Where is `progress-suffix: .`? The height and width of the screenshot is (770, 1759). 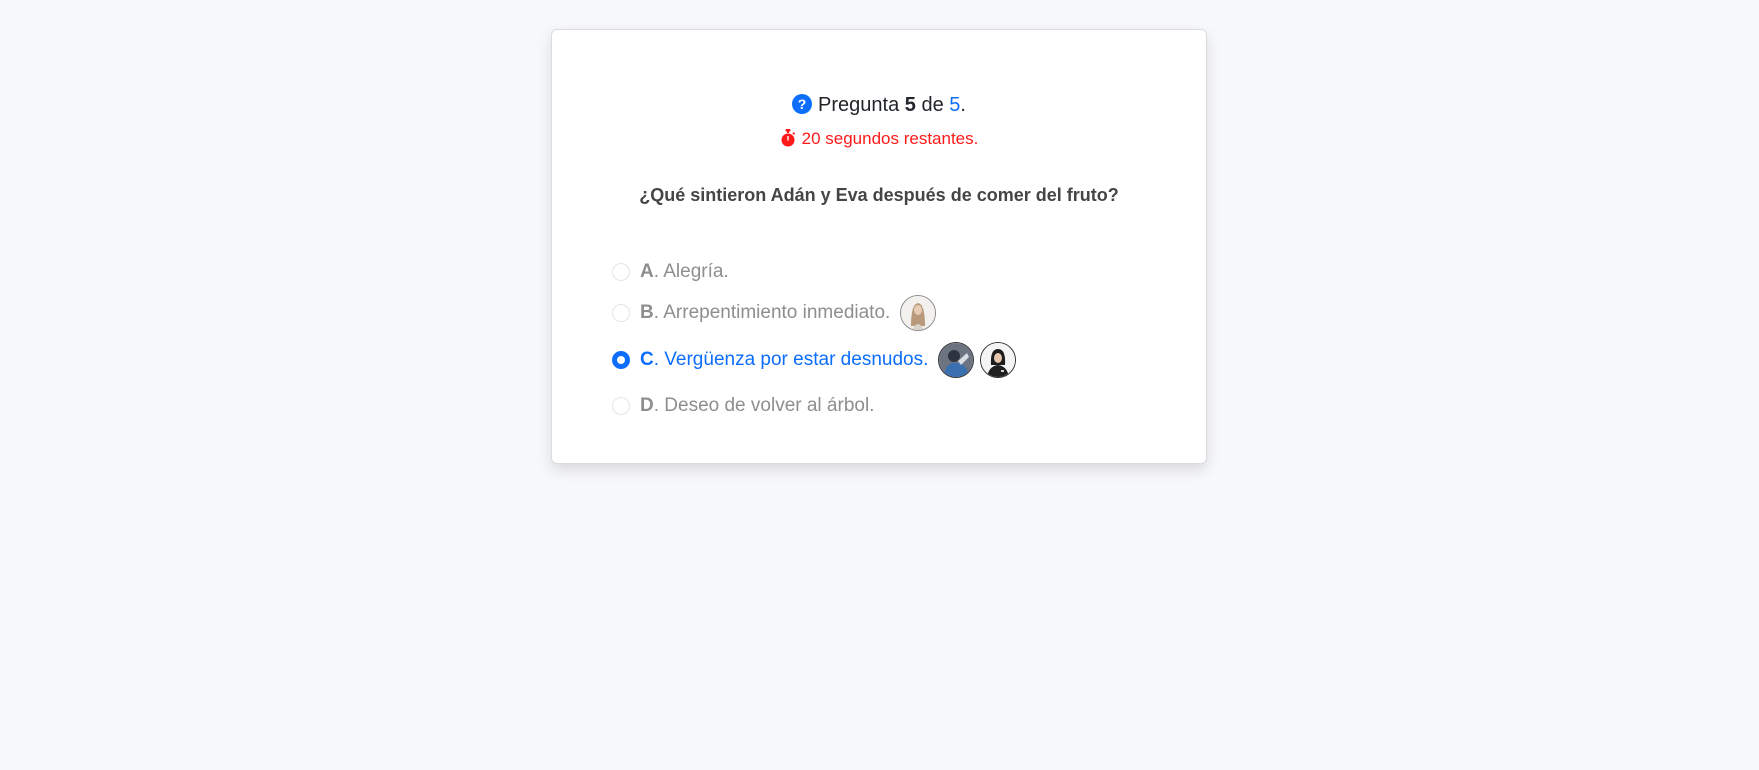
progress-suffix: . is located at coordinates (963, 105).